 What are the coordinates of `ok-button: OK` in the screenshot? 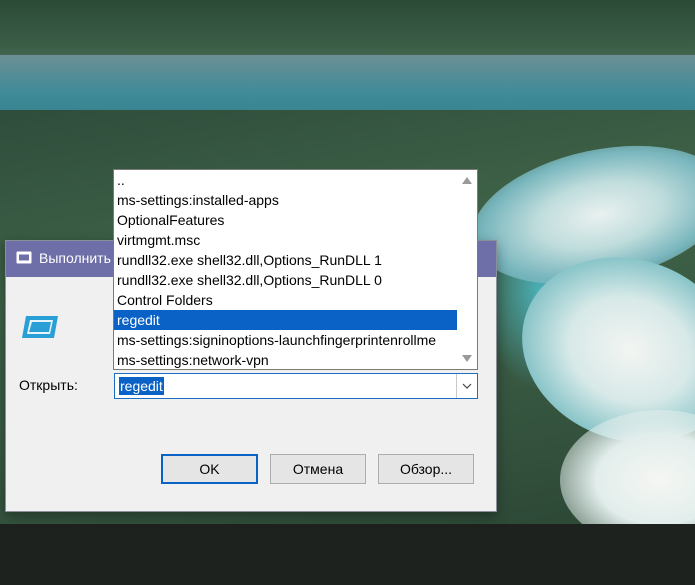 It's located at (209, 469).